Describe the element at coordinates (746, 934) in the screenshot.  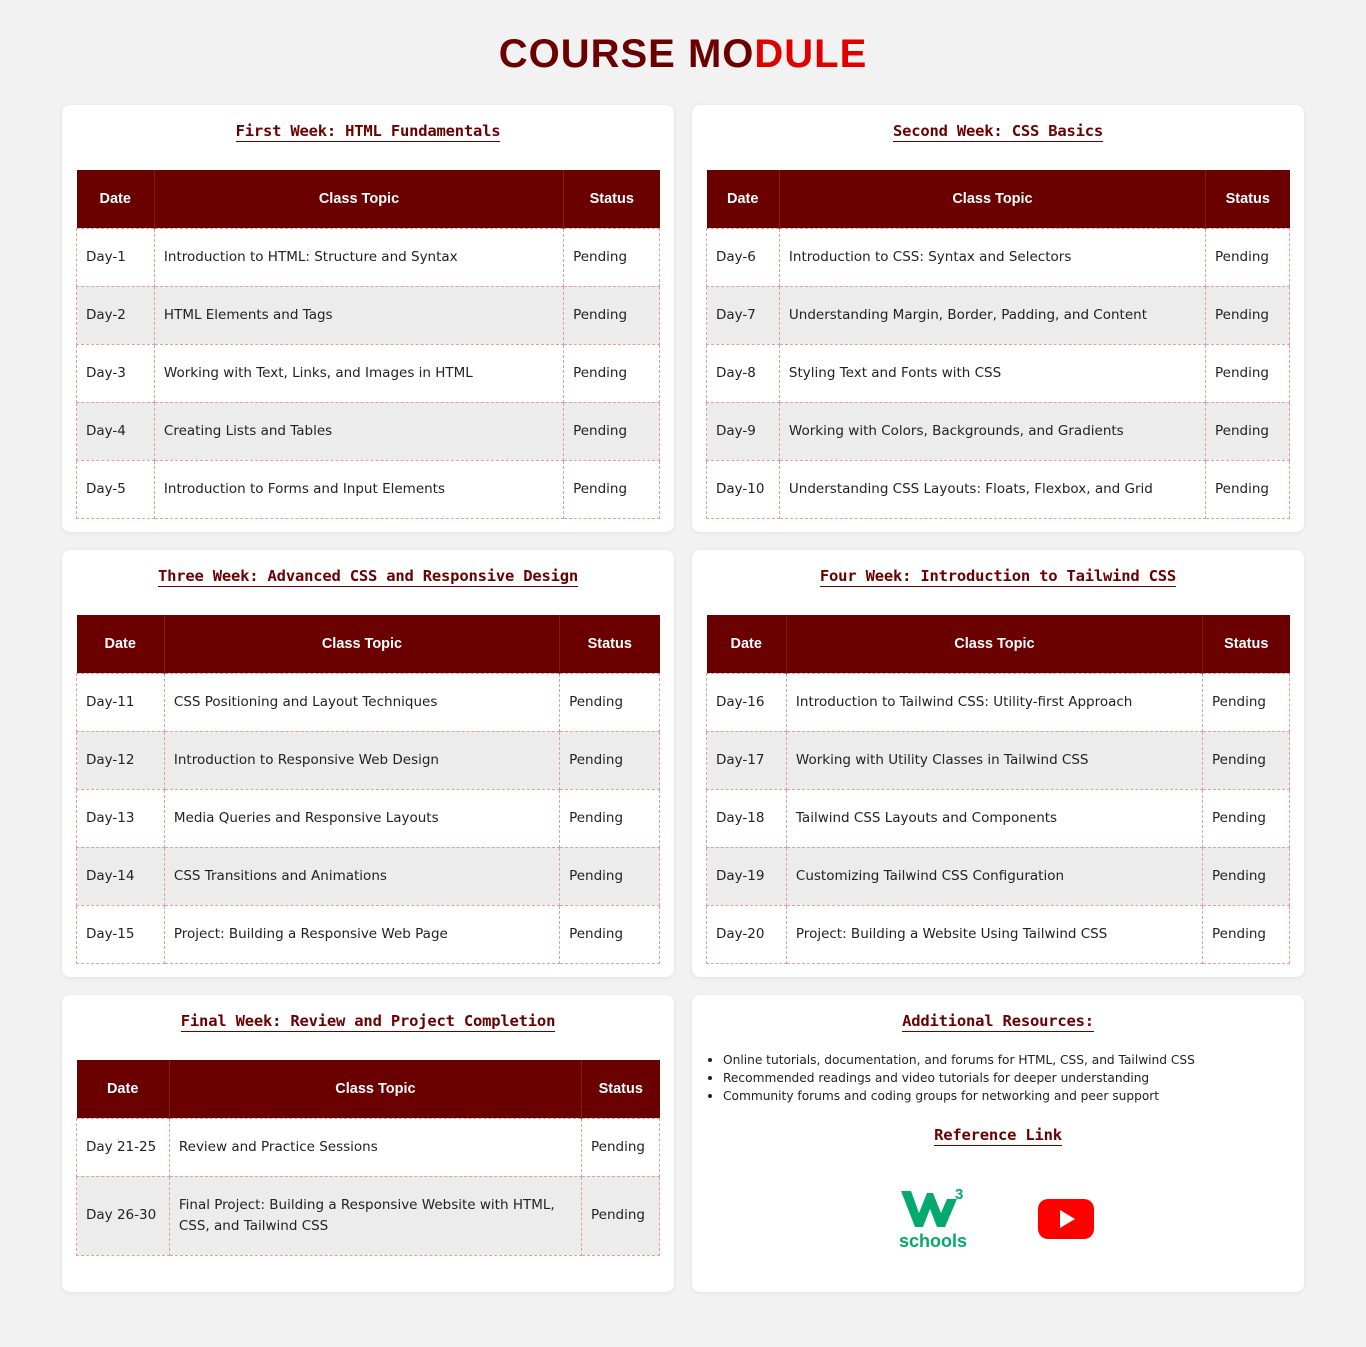
I see `date-cell: Day-20` at that location.